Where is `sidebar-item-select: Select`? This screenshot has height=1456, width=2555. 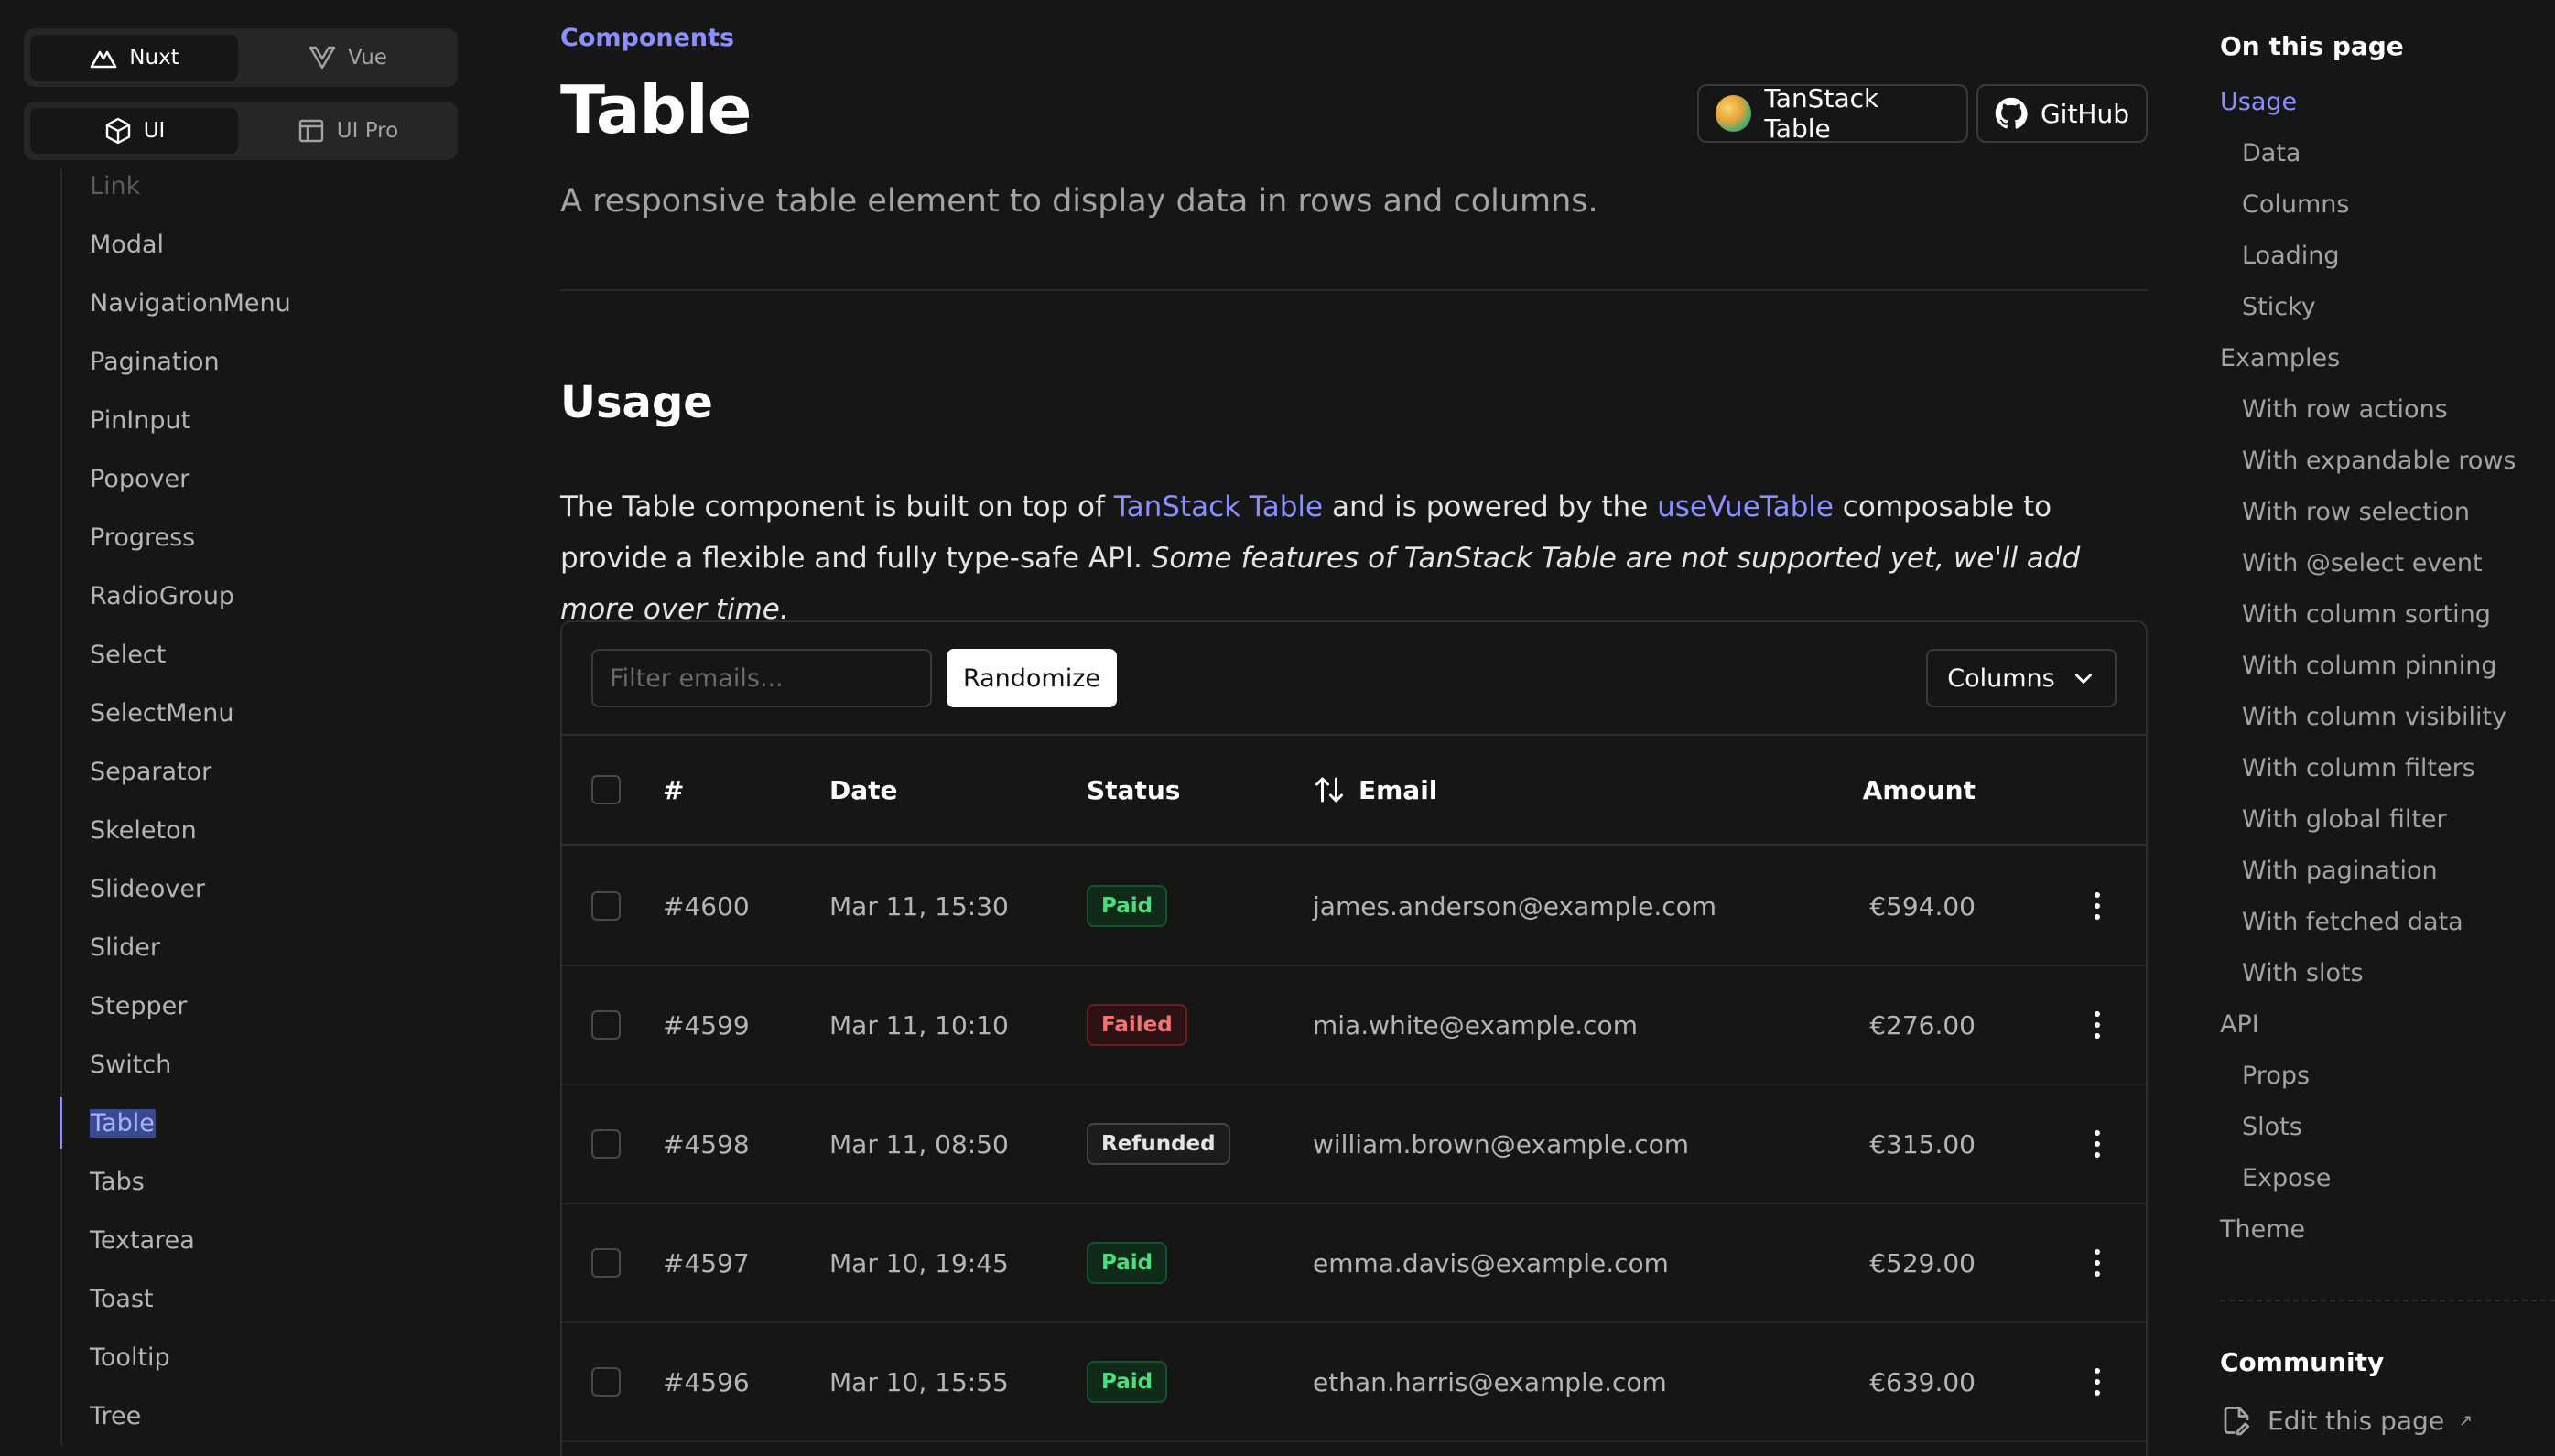
sidebar-item-select: Select is located at coordinates (128, 655).